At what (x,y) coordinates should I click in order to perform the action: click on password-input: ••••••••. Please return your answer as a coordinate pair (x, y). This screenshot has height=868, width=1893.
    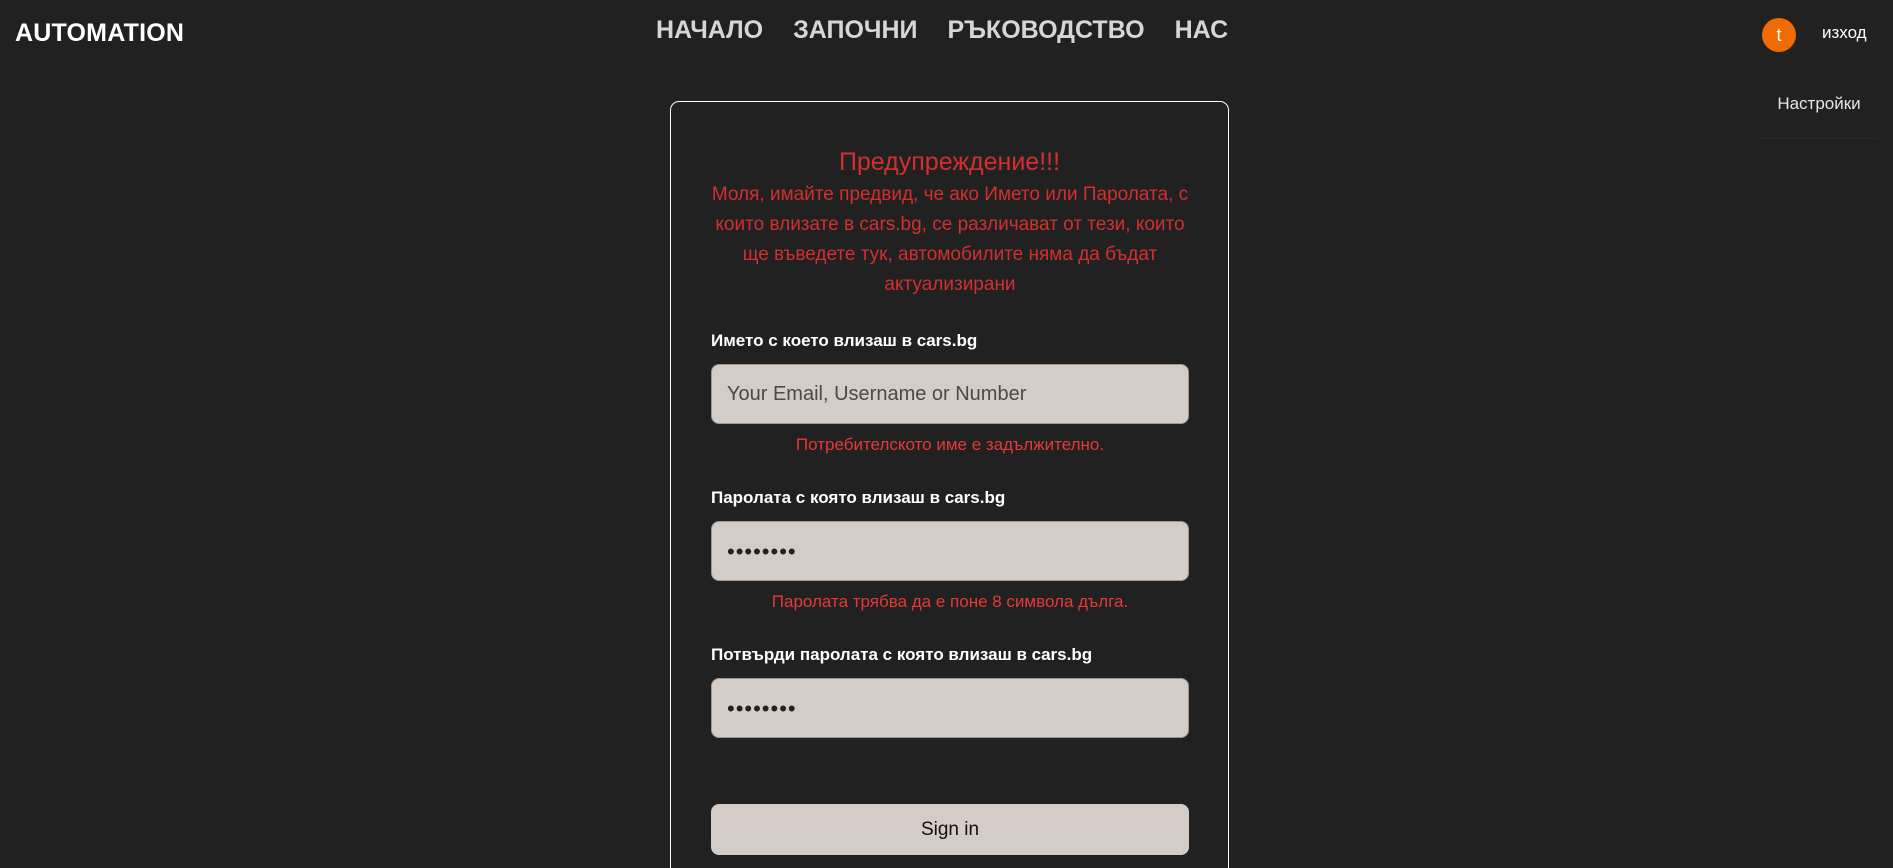
    Looking at the image, I should click on (950, 551).